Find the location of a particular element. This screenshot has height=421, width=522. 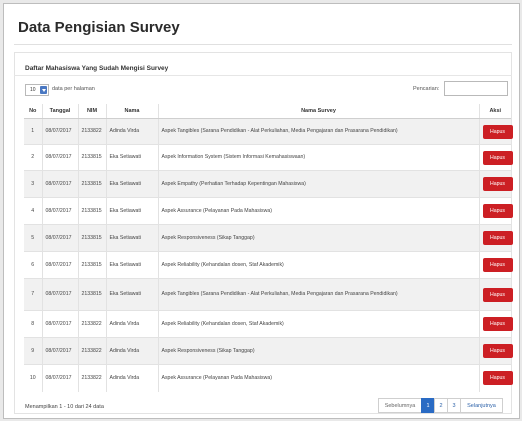

table-header-row: No Tanggal NIM Nama Nama Survey Aksi is located at coordinates (267, 111).